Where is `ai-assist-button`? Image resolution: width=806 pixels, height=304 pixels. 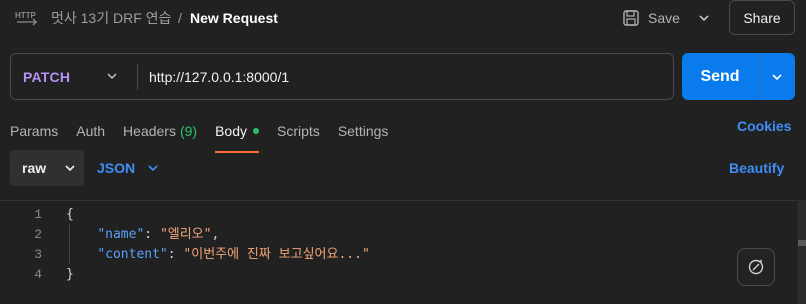
ai-assist-button is located at coordinates (756, 267).